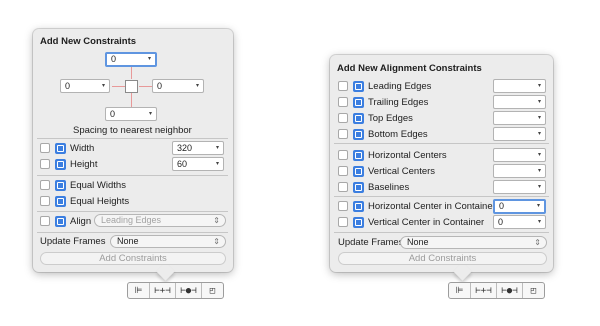 The height and width of the screenshot is (326, 600). What do you see at coordinates (343, 118) in the screenshot?
I see `top-edges-checkbox` at bounding box center [343, 118].